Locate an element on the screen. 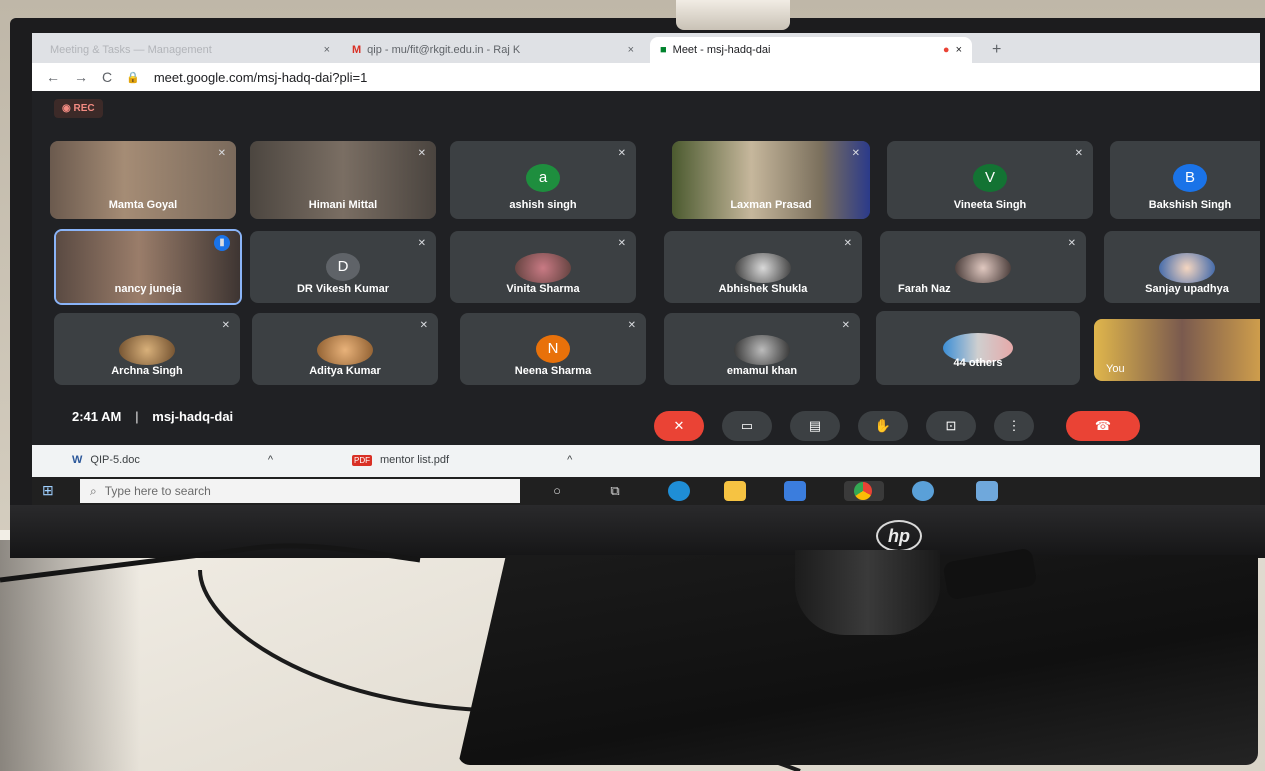 Image resolution: width=1265 pixels, height=771 pixels. download-item: PDF mentor list.pdf ^ is located at coordinates (462, 460).